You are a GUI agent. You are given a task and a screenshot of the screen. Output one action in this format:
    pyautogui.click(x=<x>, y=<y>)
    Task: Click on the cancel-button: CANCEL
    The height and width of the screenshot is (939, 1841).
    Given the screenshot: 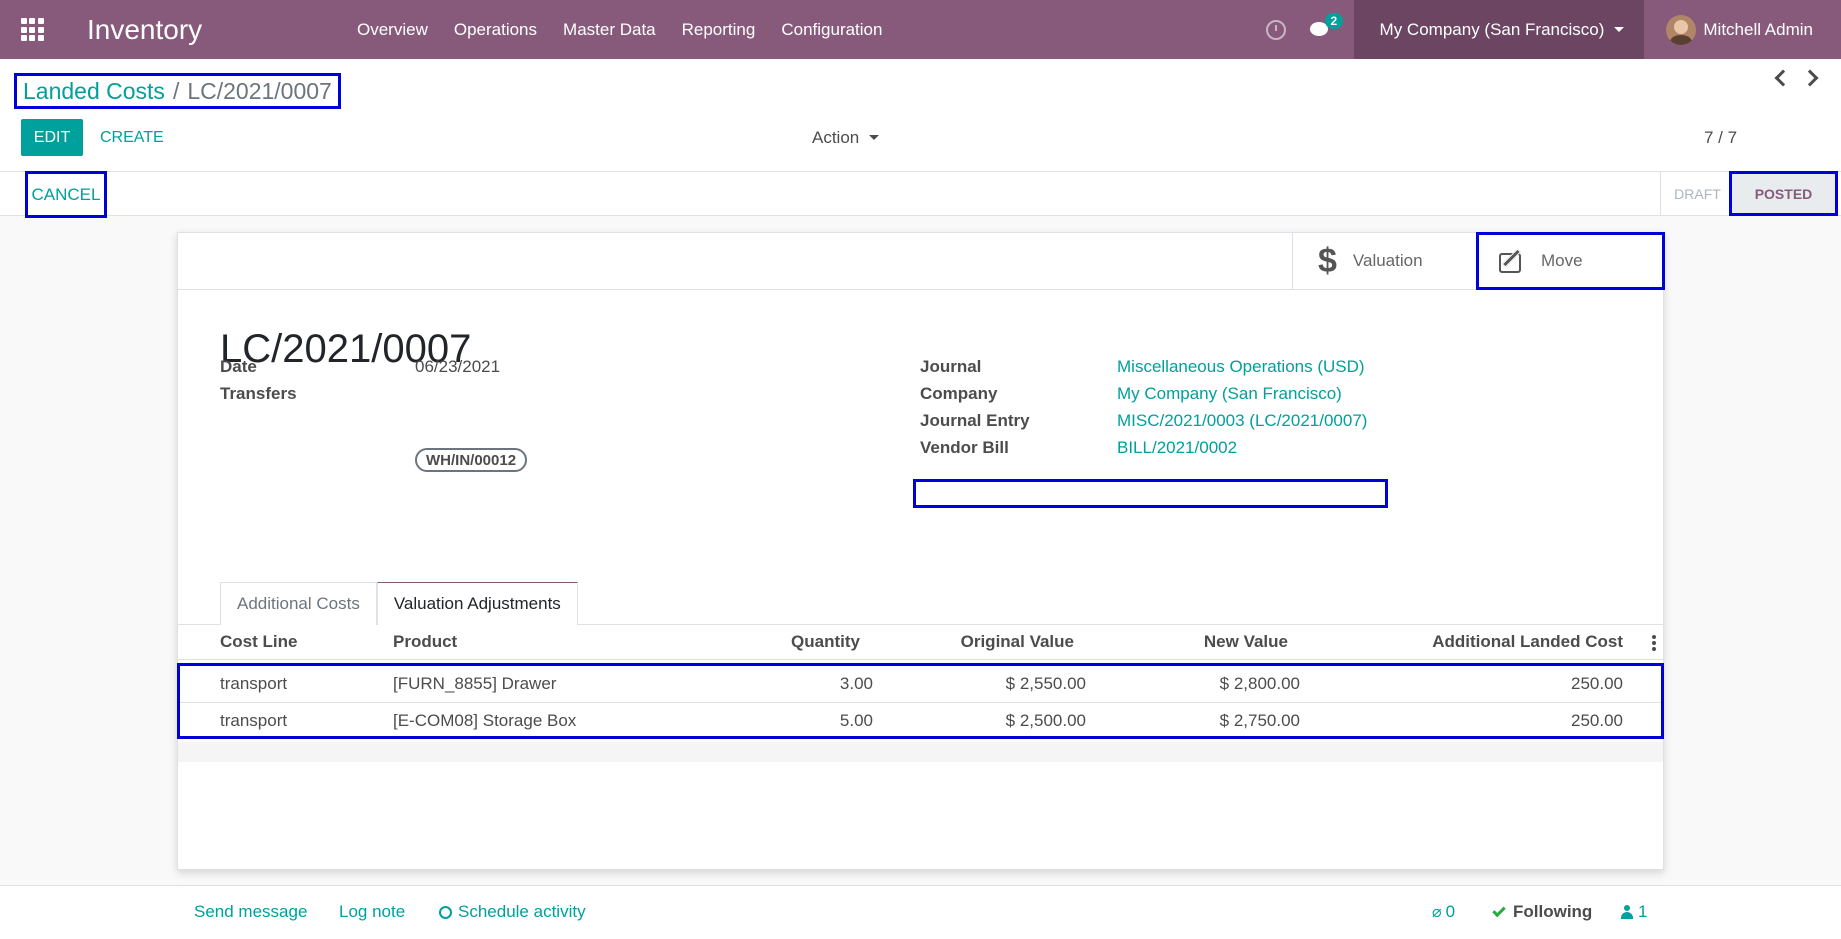 What is the action you would take?
    pyautogui.click(x=66, y=194)
    